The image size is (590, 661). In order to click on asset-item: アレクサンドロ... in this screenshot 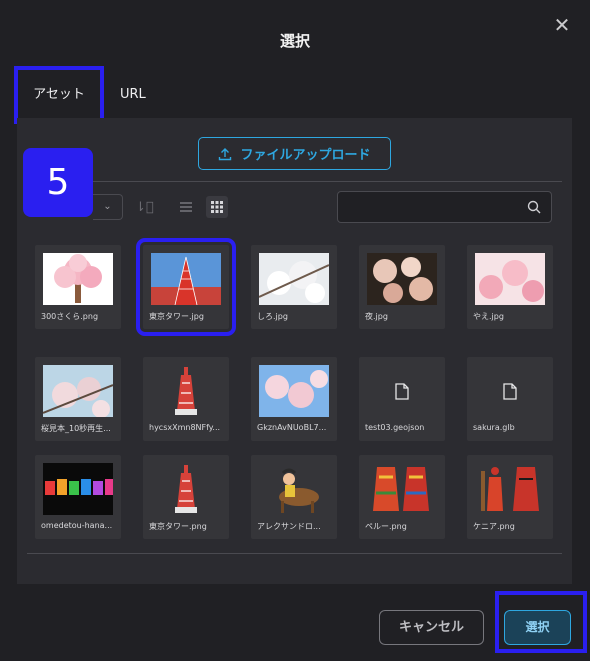, I will do `click(294, 497)`.